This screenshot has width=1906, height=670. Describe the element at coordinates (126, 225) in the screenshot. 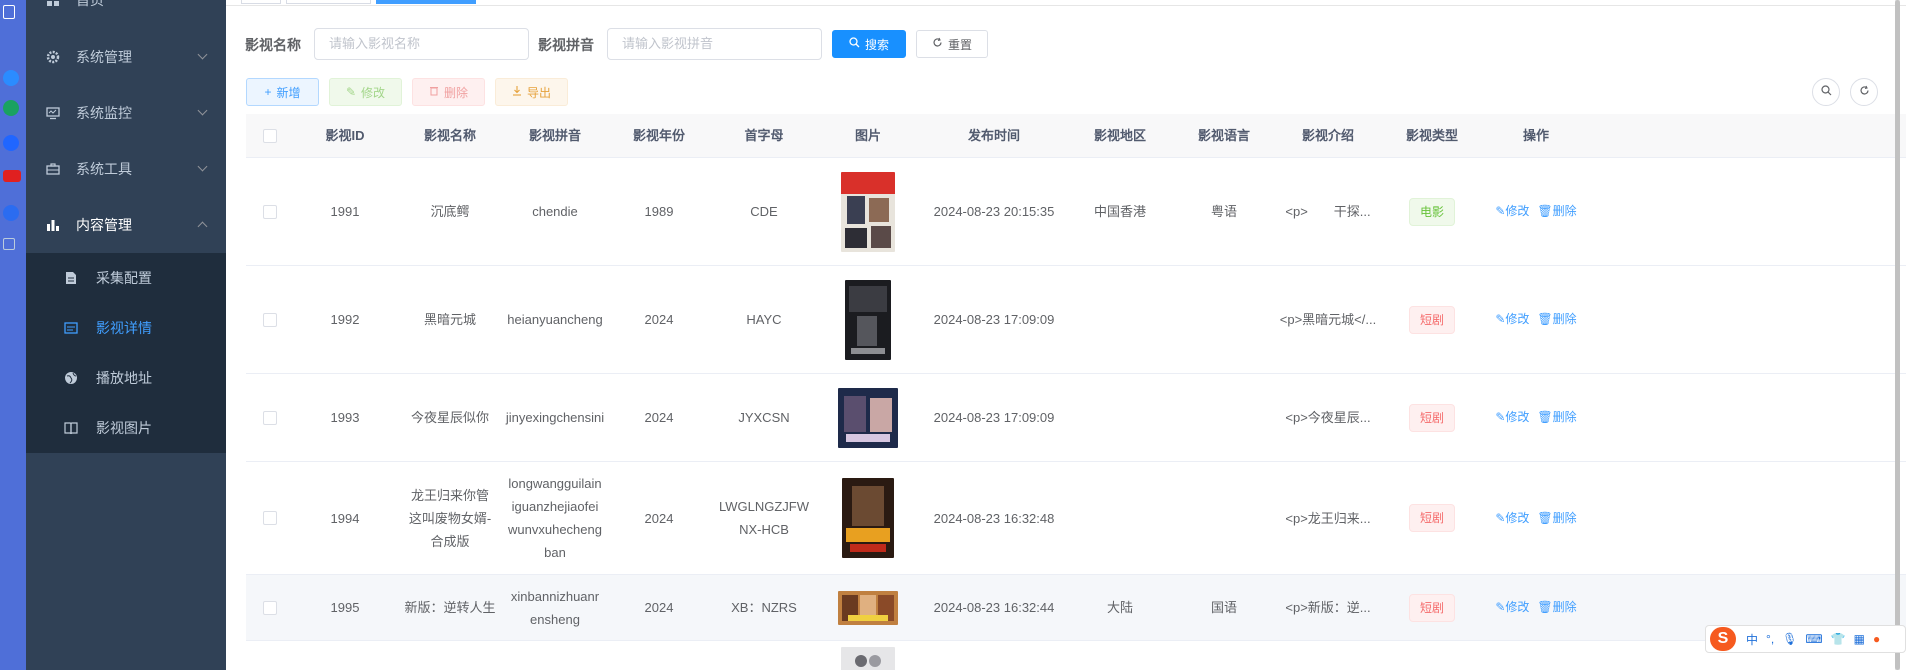

I see `sidebar-item-content-management: 内容管理` at that location.